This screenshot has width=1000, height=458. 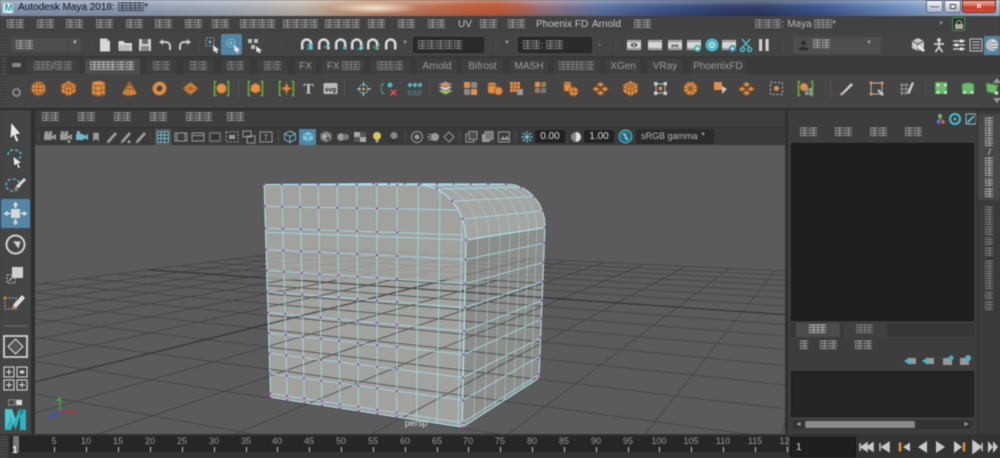 I want to click on svg-text: 0,0,0, so click(x=415, y=94).